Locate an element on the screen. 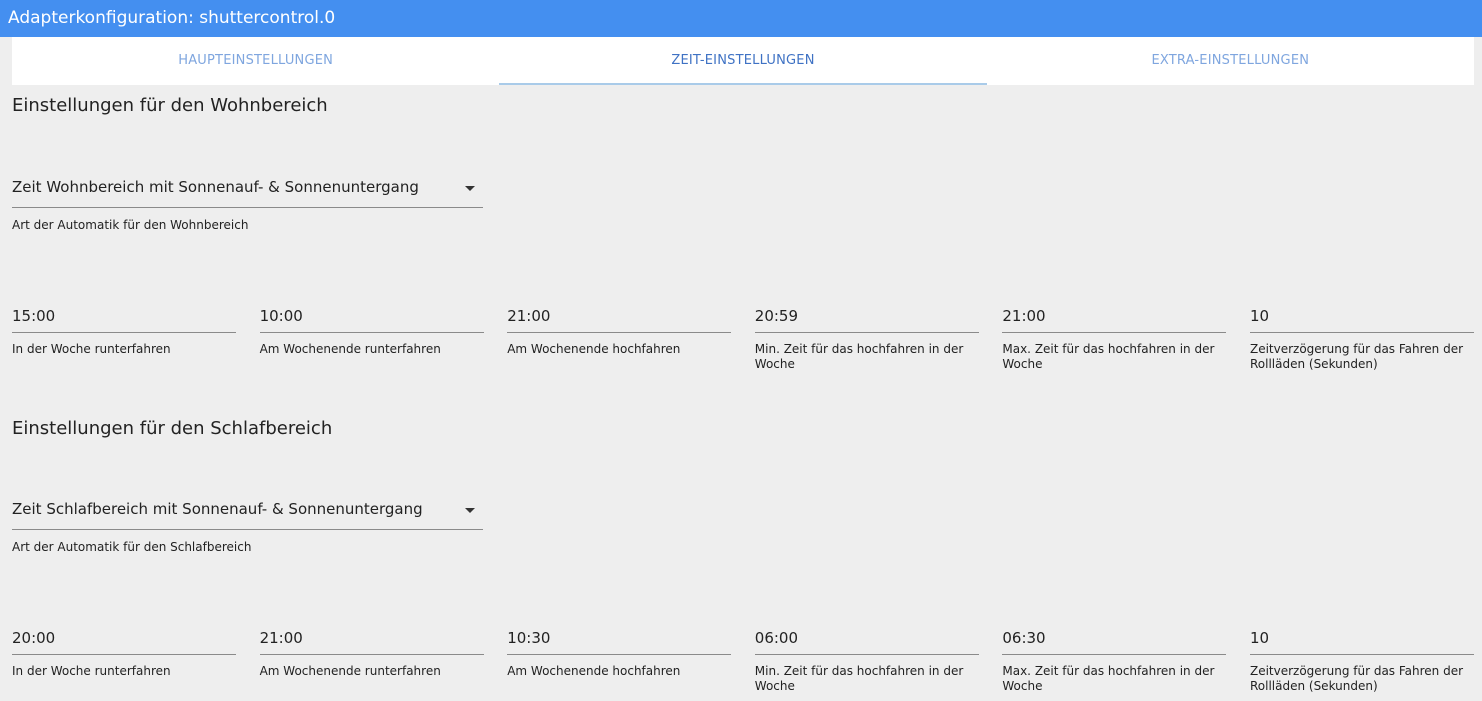 The image size is (1482, 701). input-schlaf-min-week-up is located at coordinates (866, 638).